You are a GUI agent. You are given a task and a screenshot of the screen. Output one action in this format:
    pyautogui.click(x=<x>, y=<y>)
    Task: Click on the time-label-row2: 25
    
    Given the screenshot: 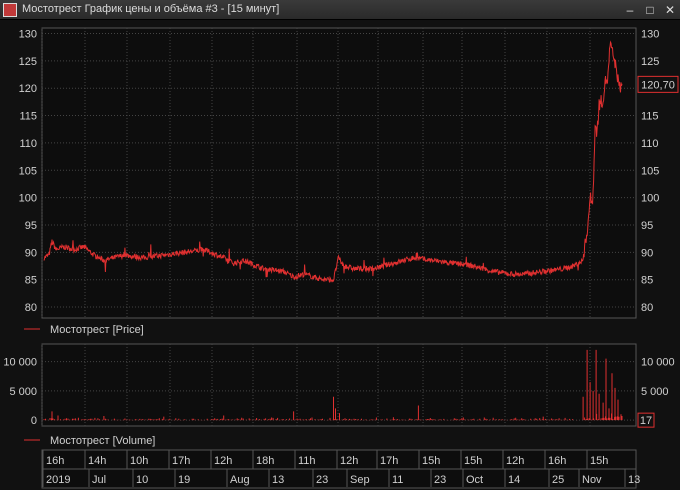 What is the action you would take?
    pyautogui.click(x=558, y=480)
    